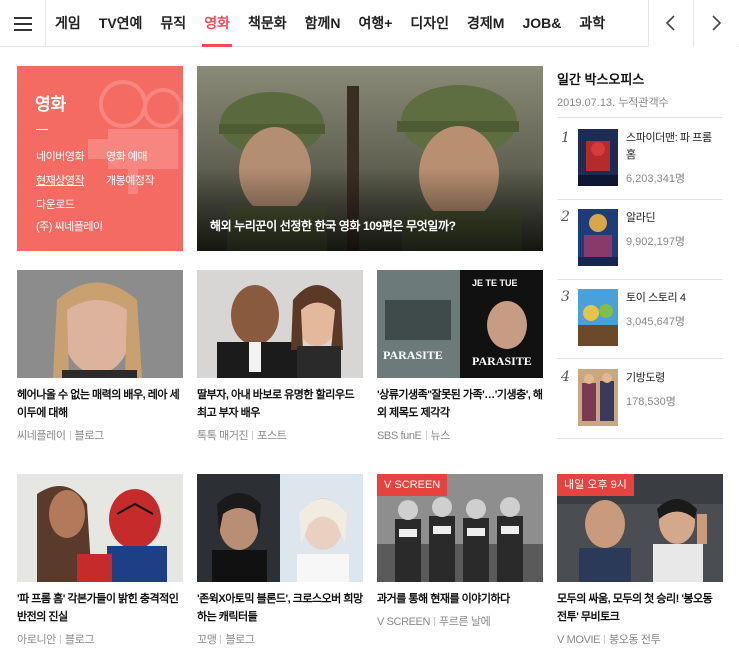  I want to click on movie-title-link: 스파이더맨: 파 프롬 홈, so click(674, 147).